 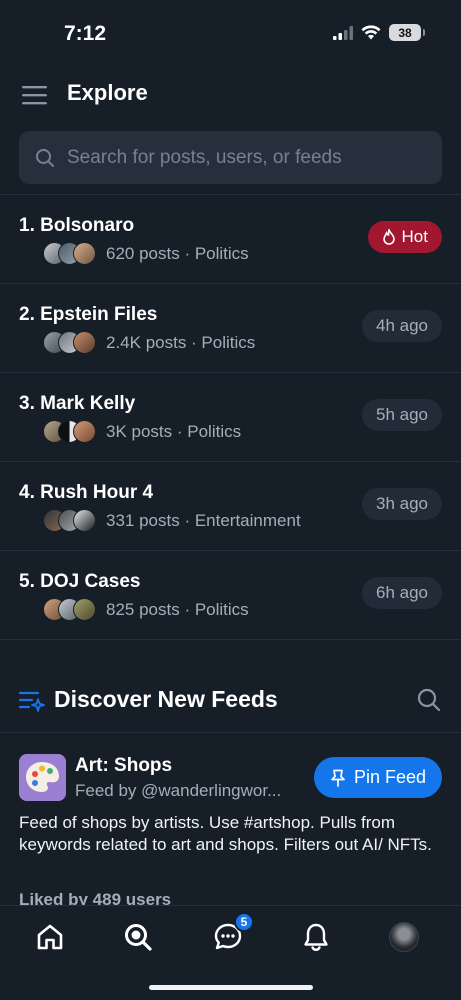 What do you see at coordinates (230, 96) in the screenshot?
I see `header: Explore` at bounding box center [230, 96].